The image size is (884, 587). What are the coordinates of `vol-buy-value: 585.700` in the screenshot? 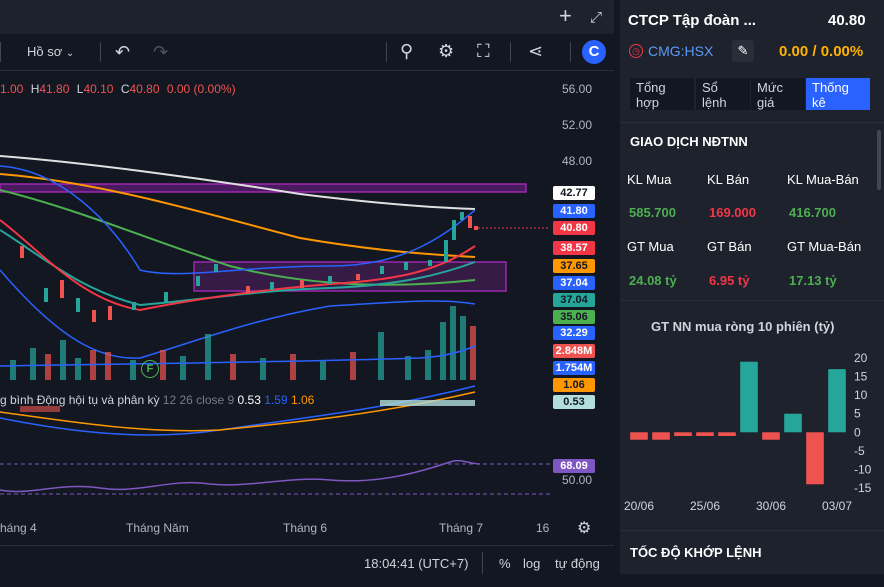 It's located at (652, 212).